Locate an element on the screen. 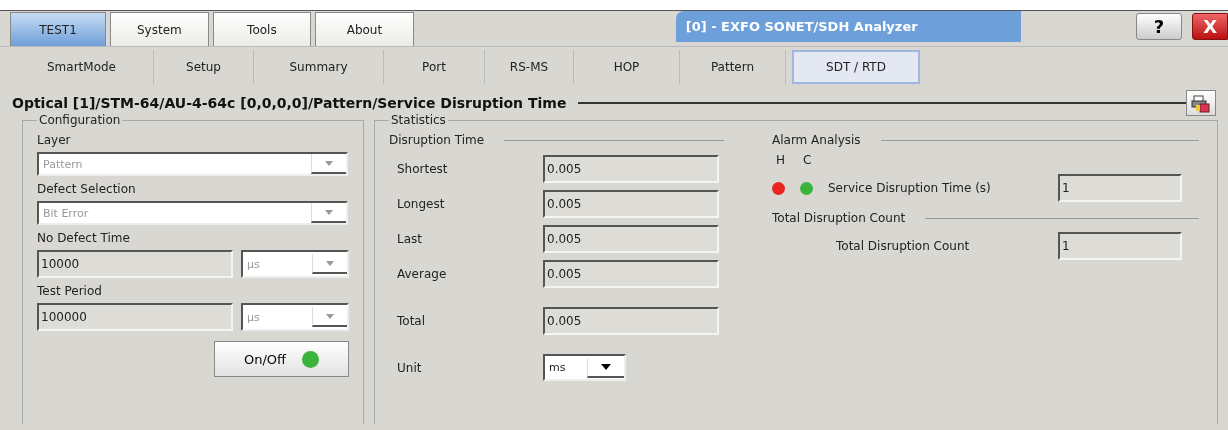 The image size is (1228, 430). field-label: Test Period is located at coordinates (70, 291).